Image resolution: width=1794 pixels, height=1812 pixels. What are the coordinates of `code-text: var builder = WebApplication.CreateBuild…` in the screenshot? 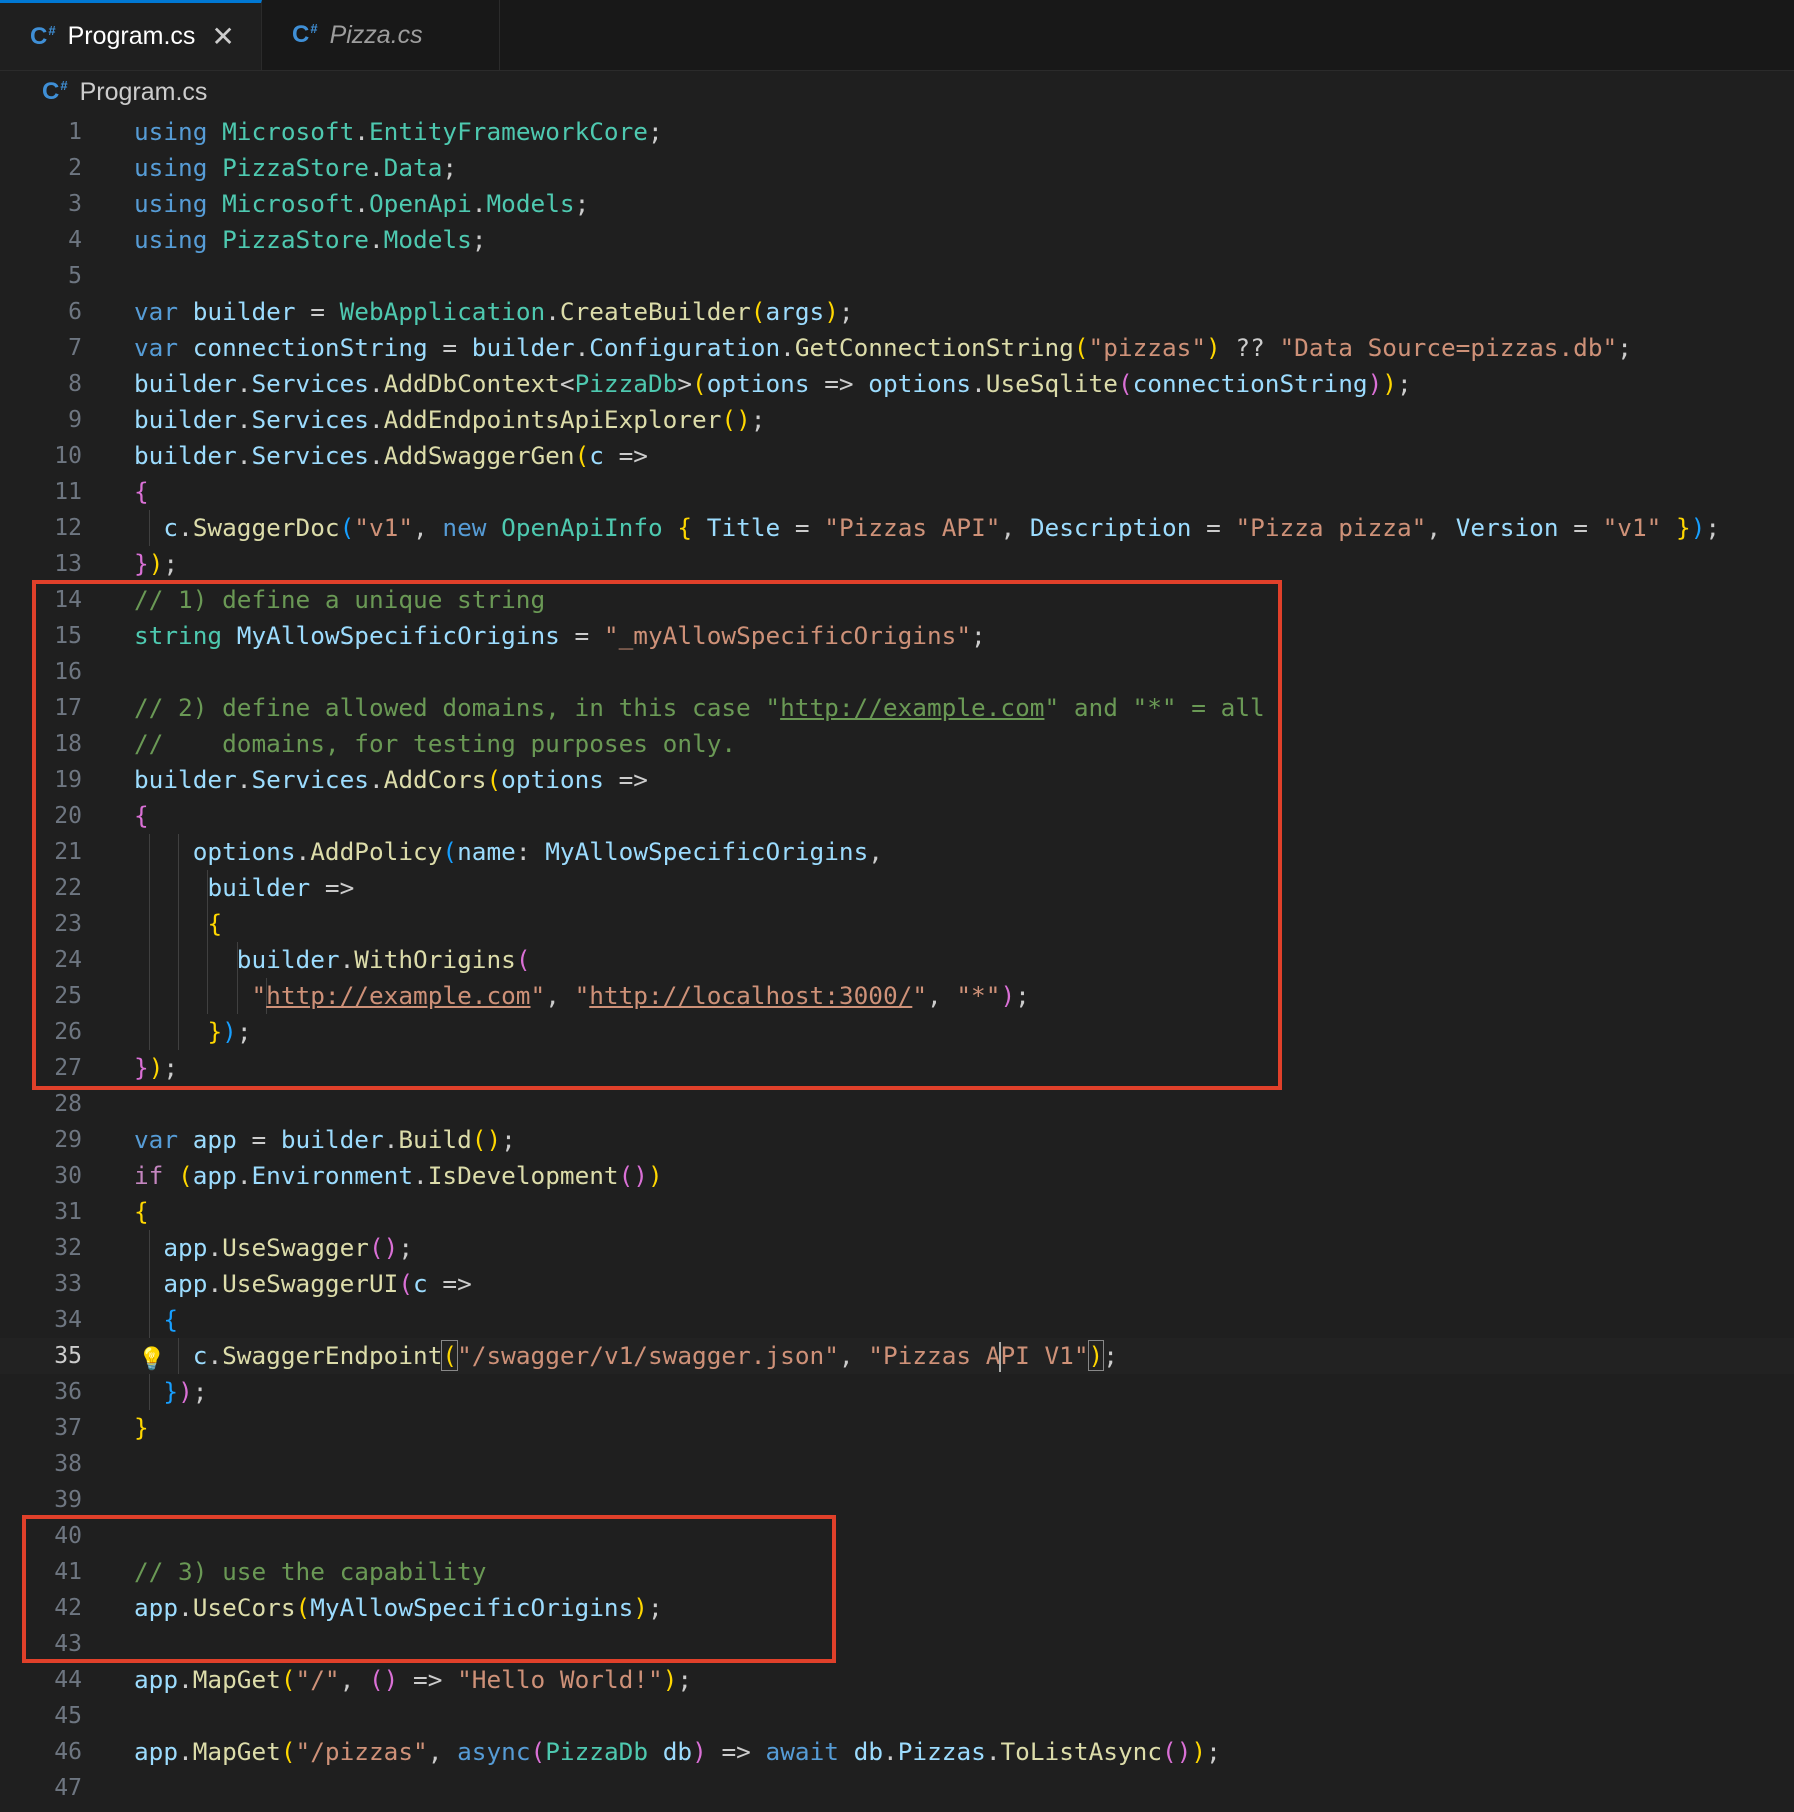 It's located at (494, 311).